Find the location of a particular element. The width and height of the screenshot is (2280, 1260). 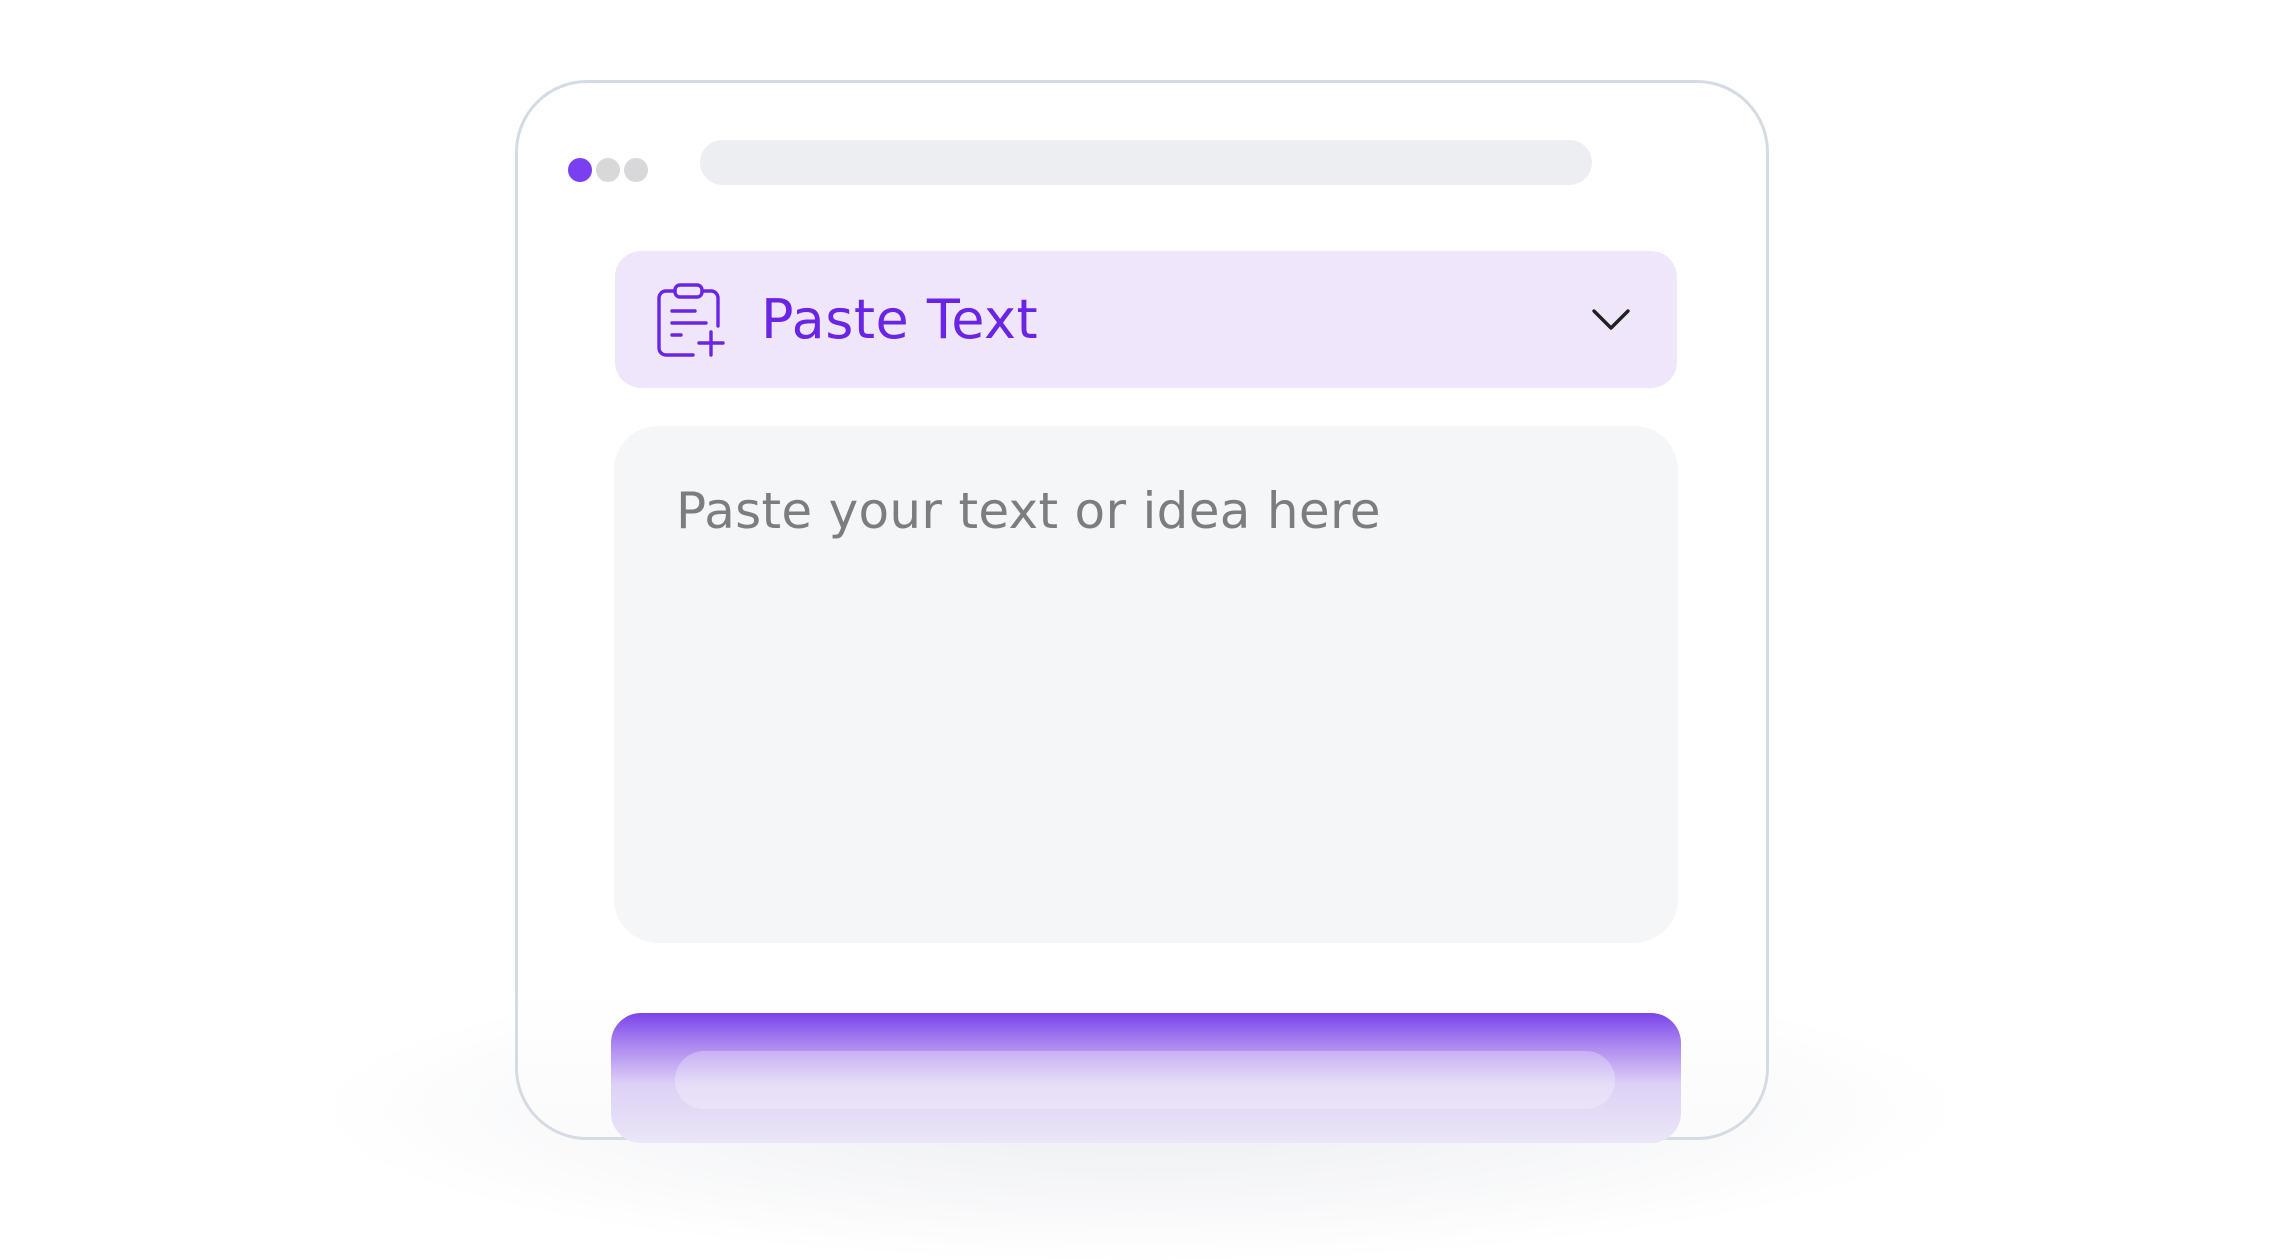

primary-action-button is located at coordinates (1146, 1078).